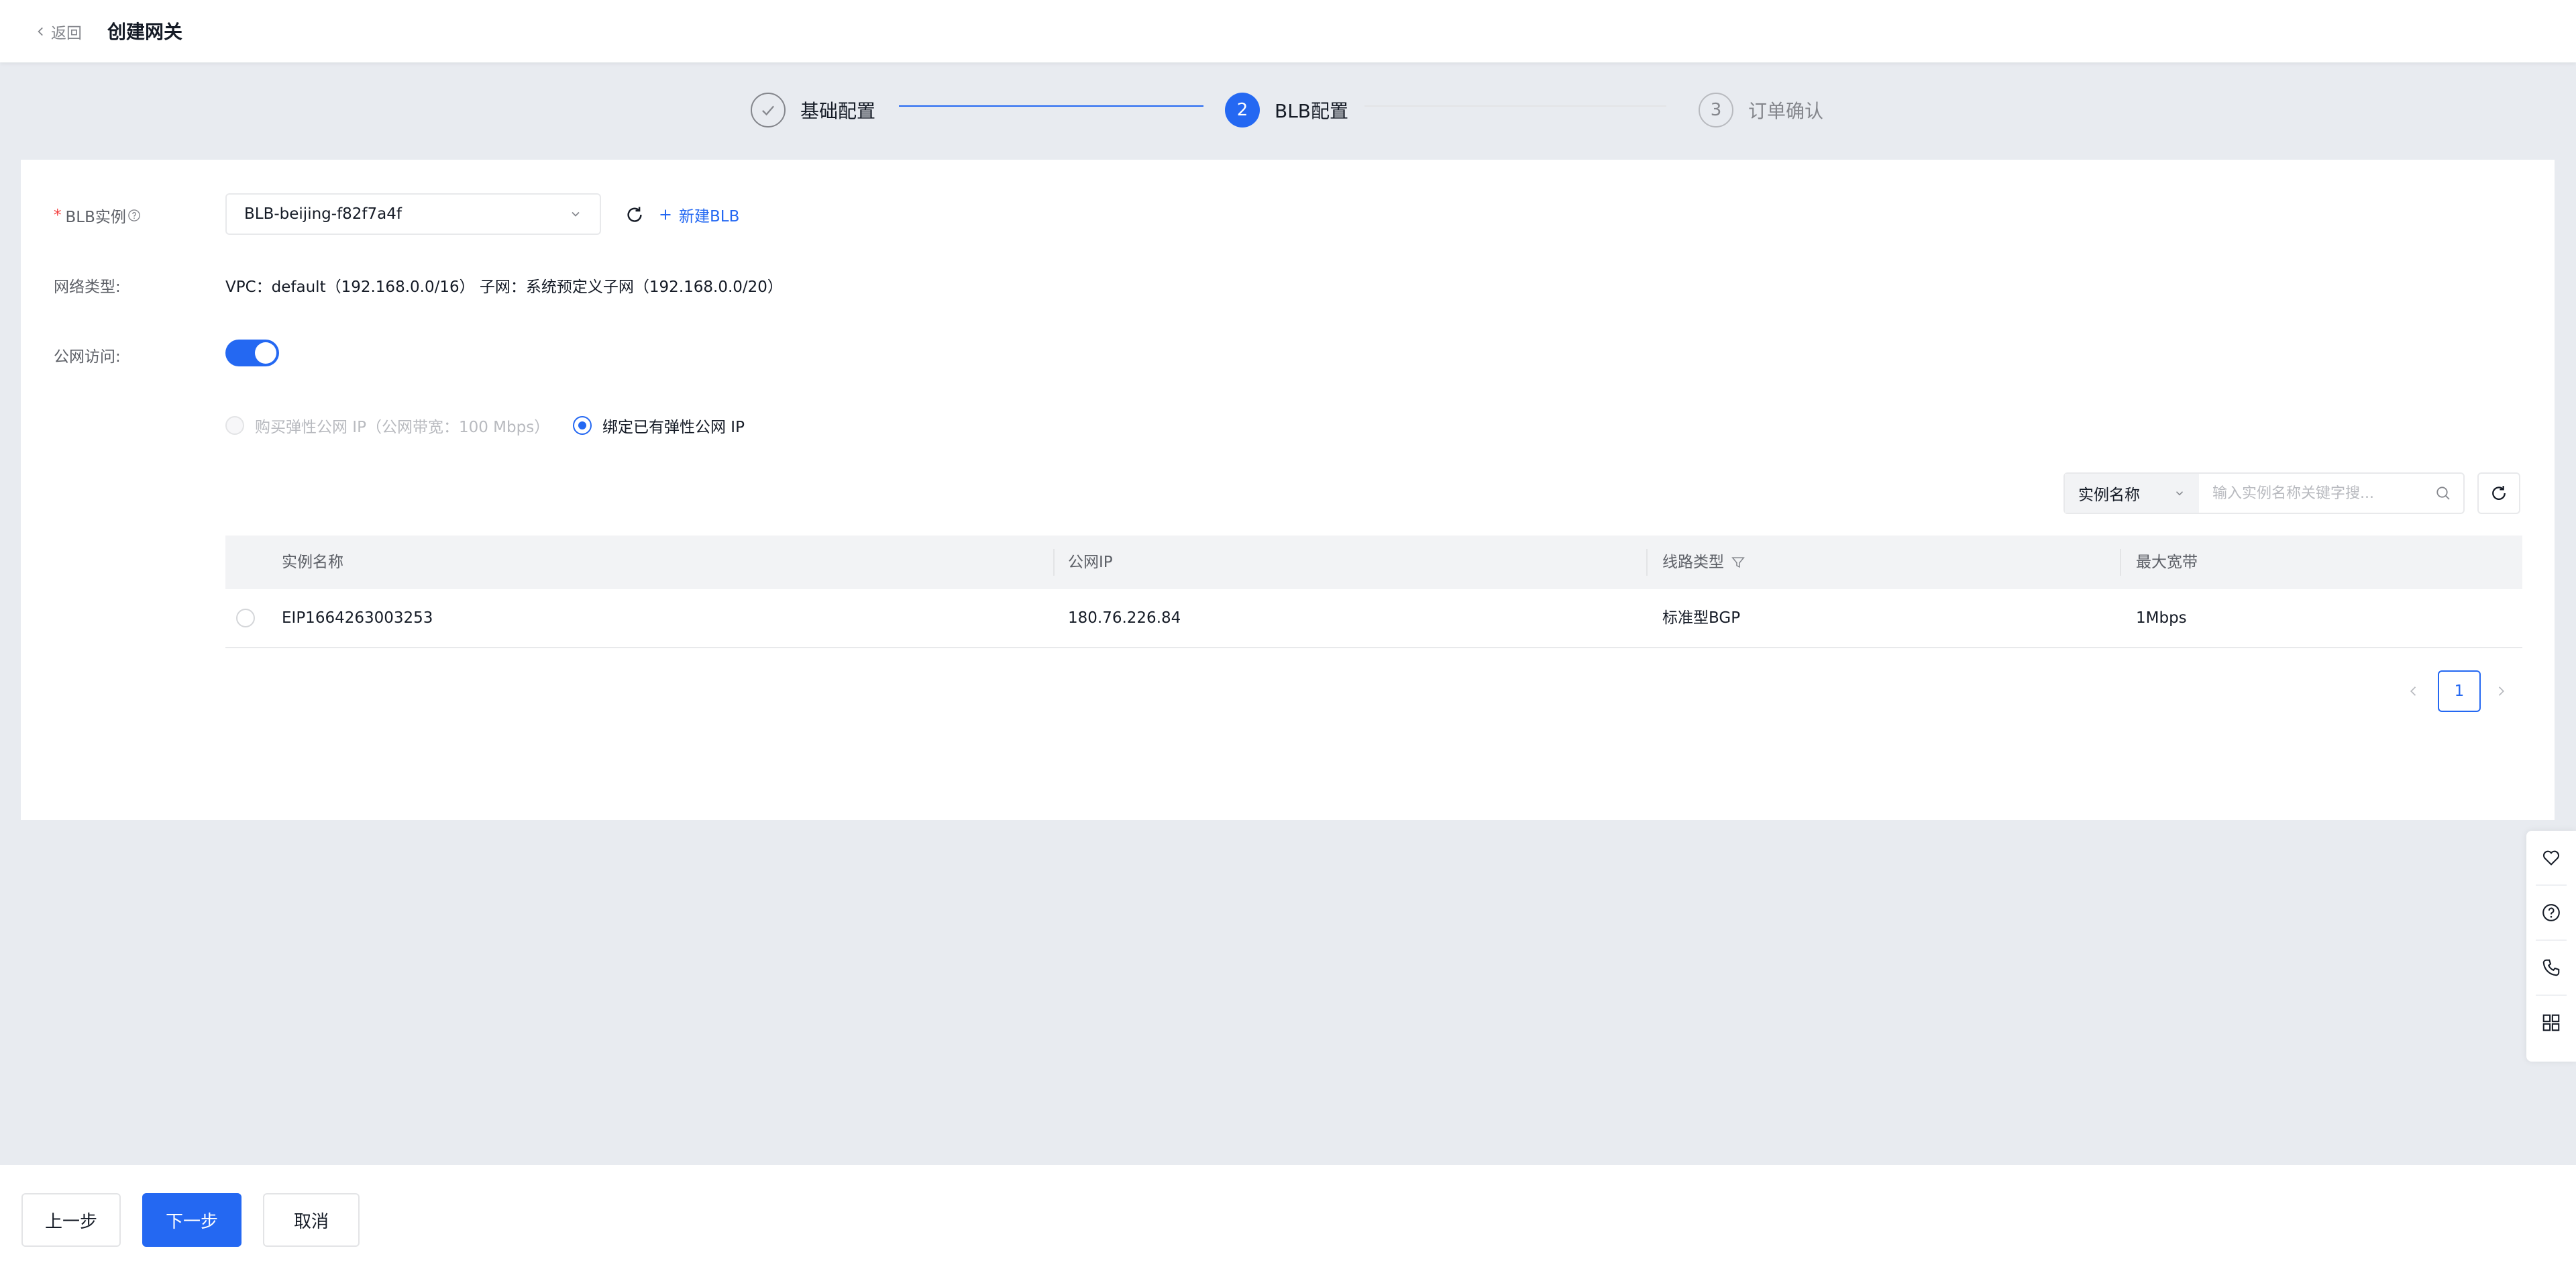 The width and height of the screenshot is (2576, 1275). I want to click on step-label: BLB配置, so click(1312, 111).